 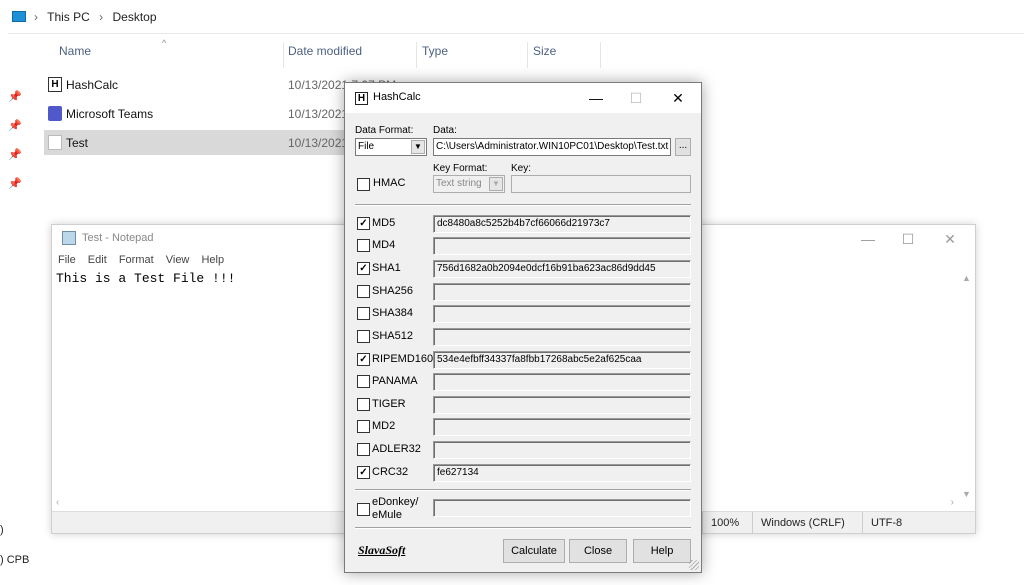 I want to click on panama-result, so click(x=562, y=382).